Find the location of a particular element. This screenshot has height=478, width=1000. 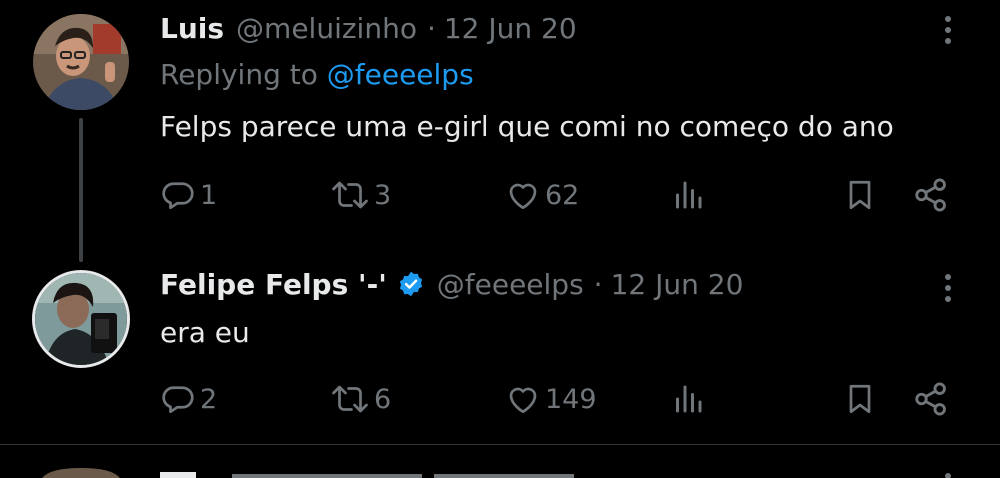

tweet-text: era eu is located at coordinates (205, 332).